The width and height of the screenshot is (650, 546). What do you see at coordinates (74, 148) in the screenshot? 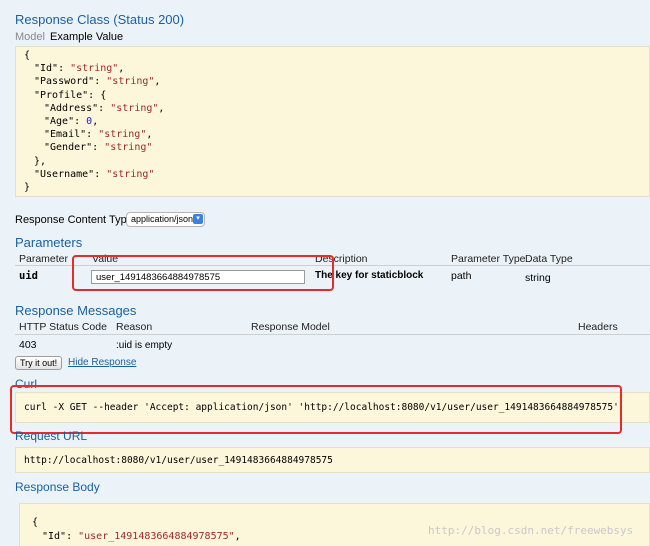
I see `example-json-token: "Gender":` at bounding box center [74, 148].